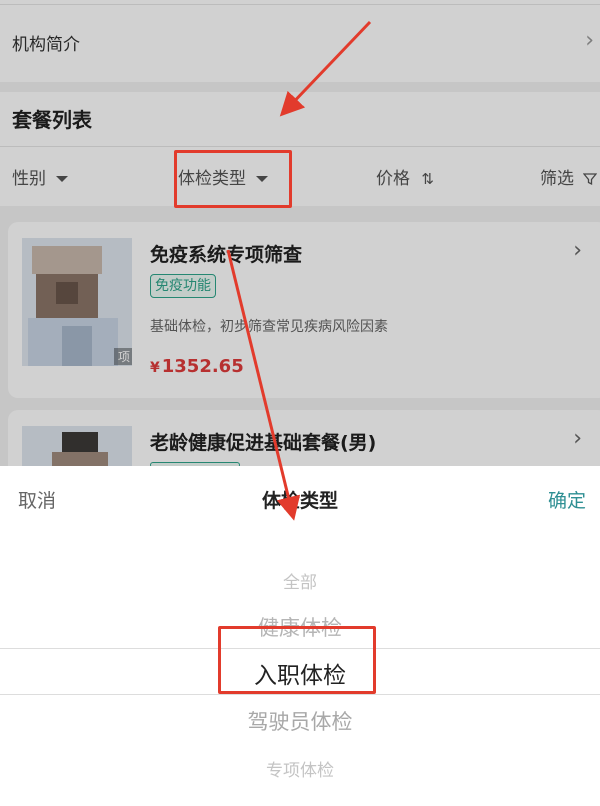 The width and height of the screenshot is (600, 806). I want to click on filter-label: 筛选, so click(557, 179).